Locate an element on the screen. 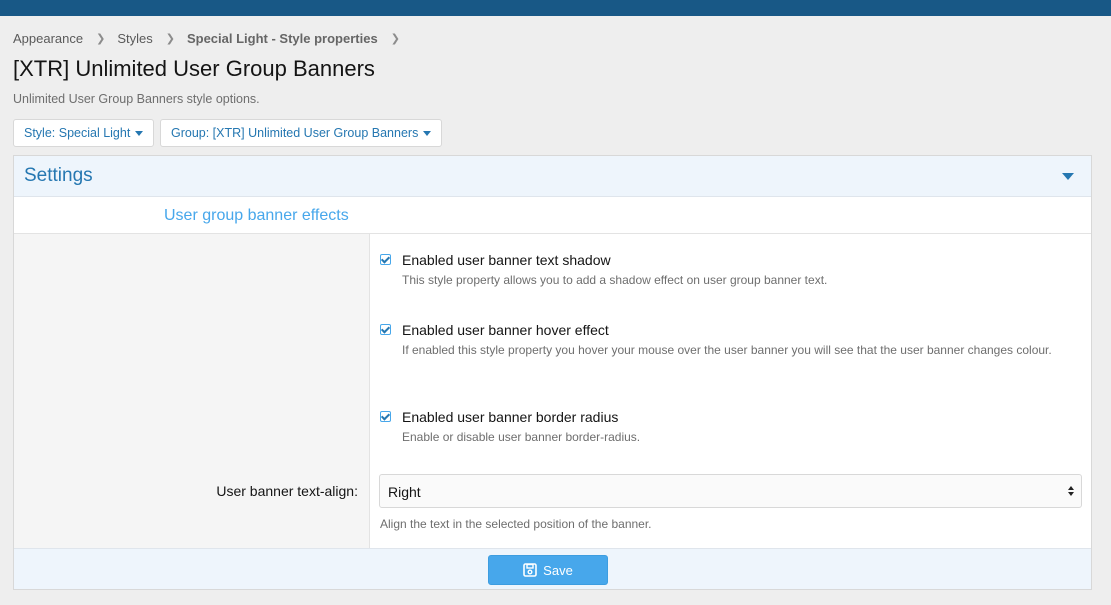 Image resolution: width=1111 pixels, height=605 pixels. border-radius-checkbox is located at coordinates (385, 416).